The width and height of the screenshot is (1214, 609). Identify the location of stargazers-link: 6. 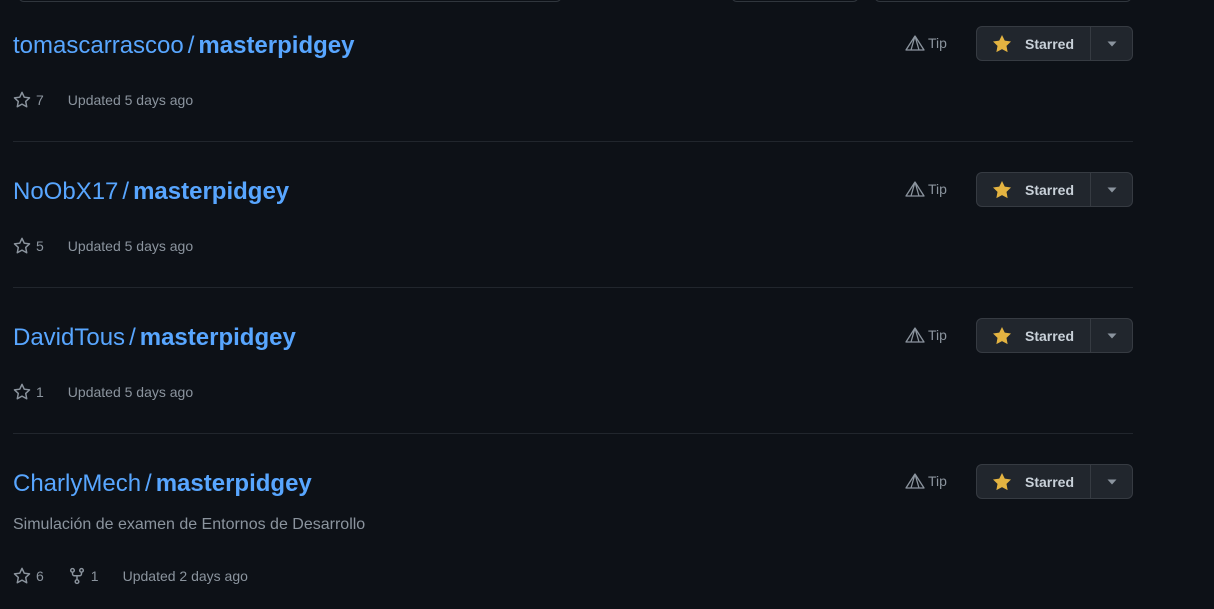
(28, 576).